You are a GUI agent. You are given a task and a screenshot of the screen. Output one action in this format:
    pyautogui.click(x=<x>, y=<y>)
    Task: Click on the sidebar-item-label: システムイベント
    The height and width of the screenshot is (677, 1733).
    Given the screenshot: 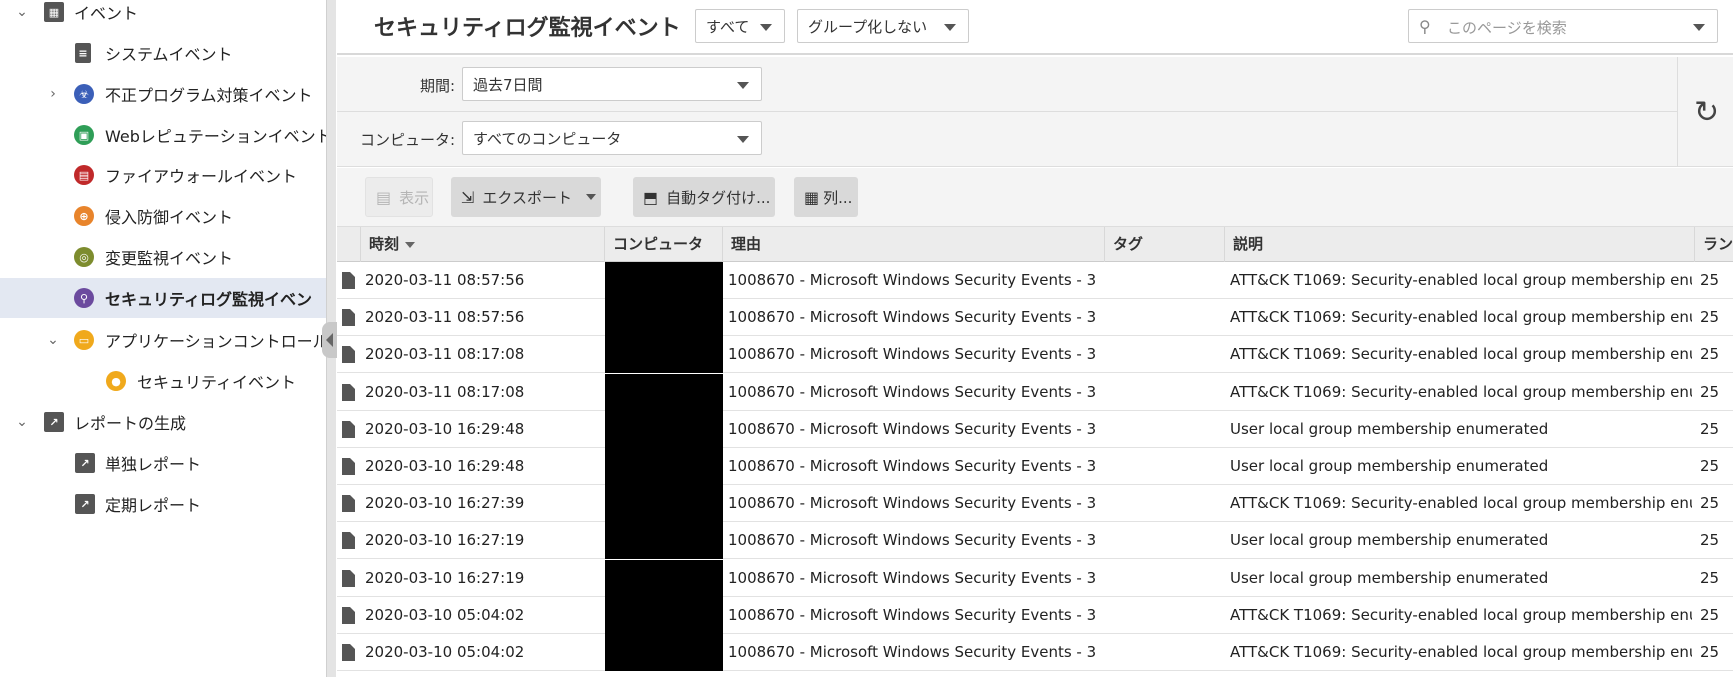 What is the action you would take?
    pyautogui.click(x=169, y=54)
    